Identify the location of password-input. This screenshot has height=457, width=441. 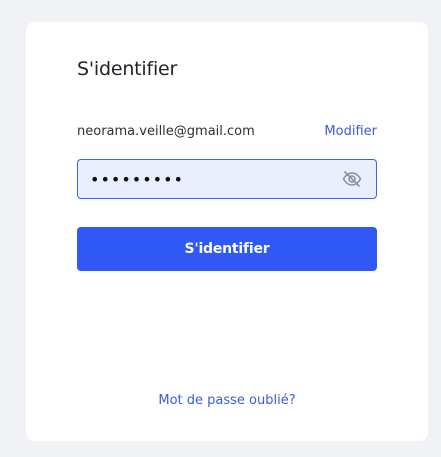
(203, 179).